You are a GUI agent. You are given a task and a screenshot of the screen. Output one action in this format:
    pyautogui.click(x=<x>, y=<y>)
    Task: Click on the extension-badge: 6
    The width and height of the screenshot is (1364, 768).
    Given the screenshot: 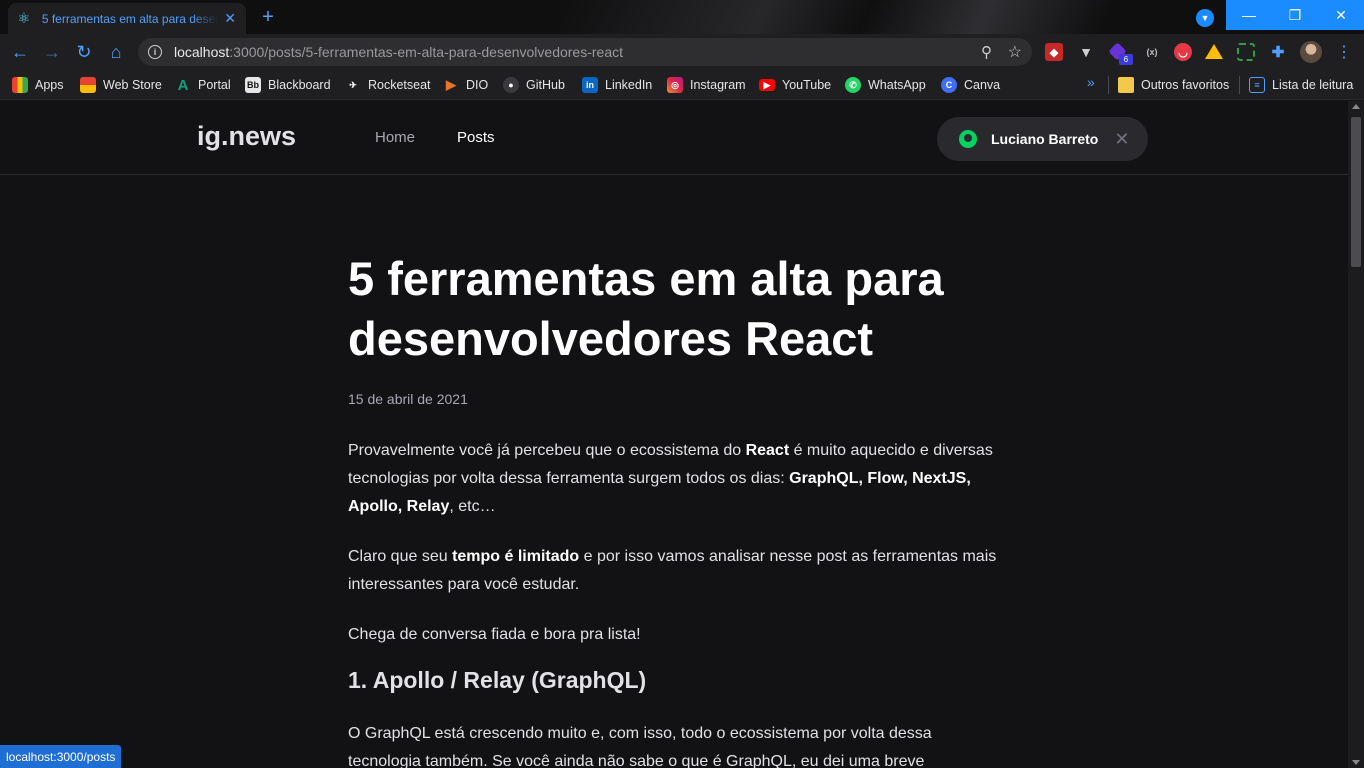 What is the action you would take?
    pyautogui.click(x=1126, y=59)
    